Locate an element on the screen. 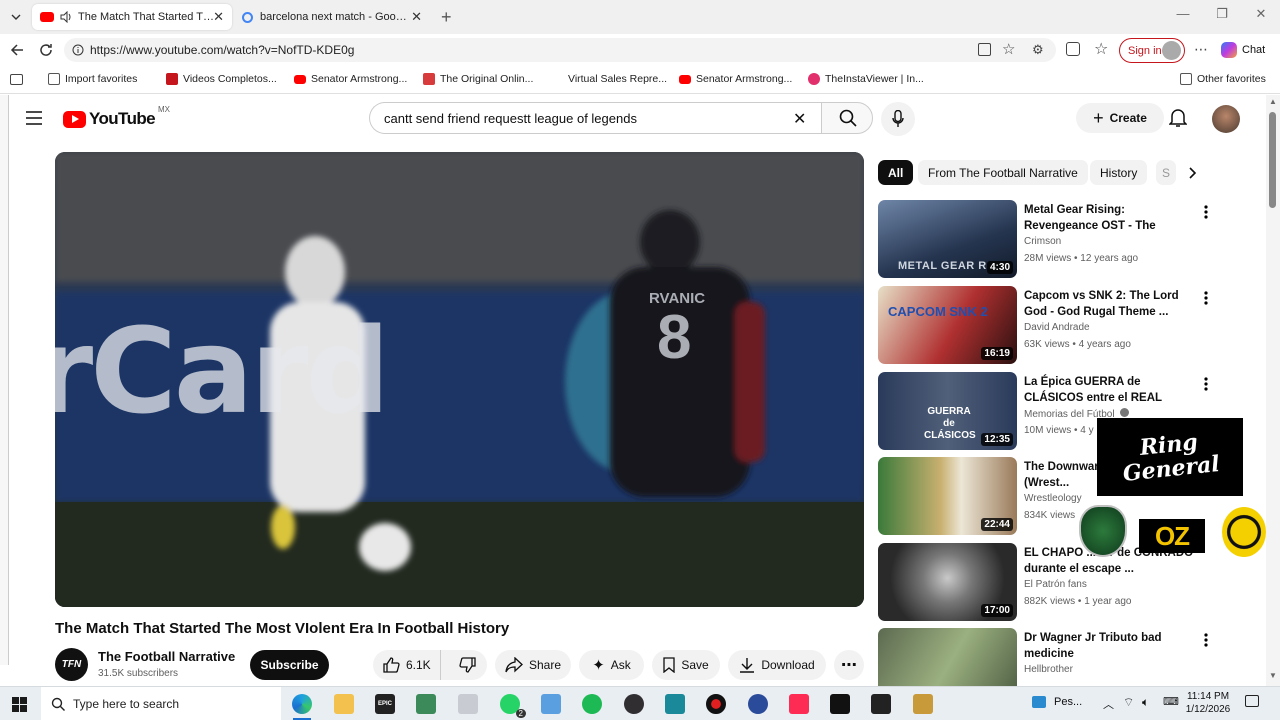 Image resolution: width=1280 pixels, height=721 pixels. scrollbar: ▲ ▼ is located at coordinates (1273, 390).